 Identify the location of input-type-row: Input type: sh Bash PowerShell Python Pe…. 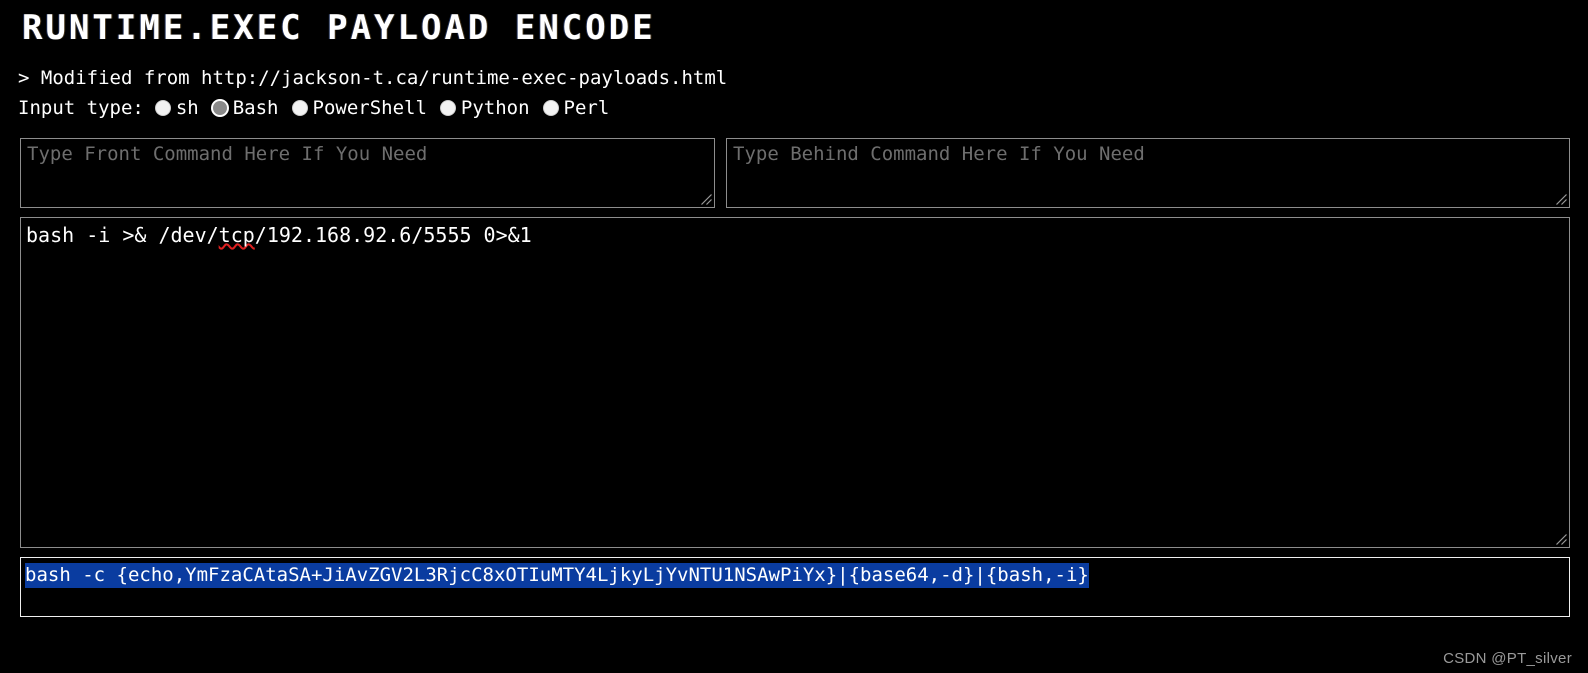
(803, 108).